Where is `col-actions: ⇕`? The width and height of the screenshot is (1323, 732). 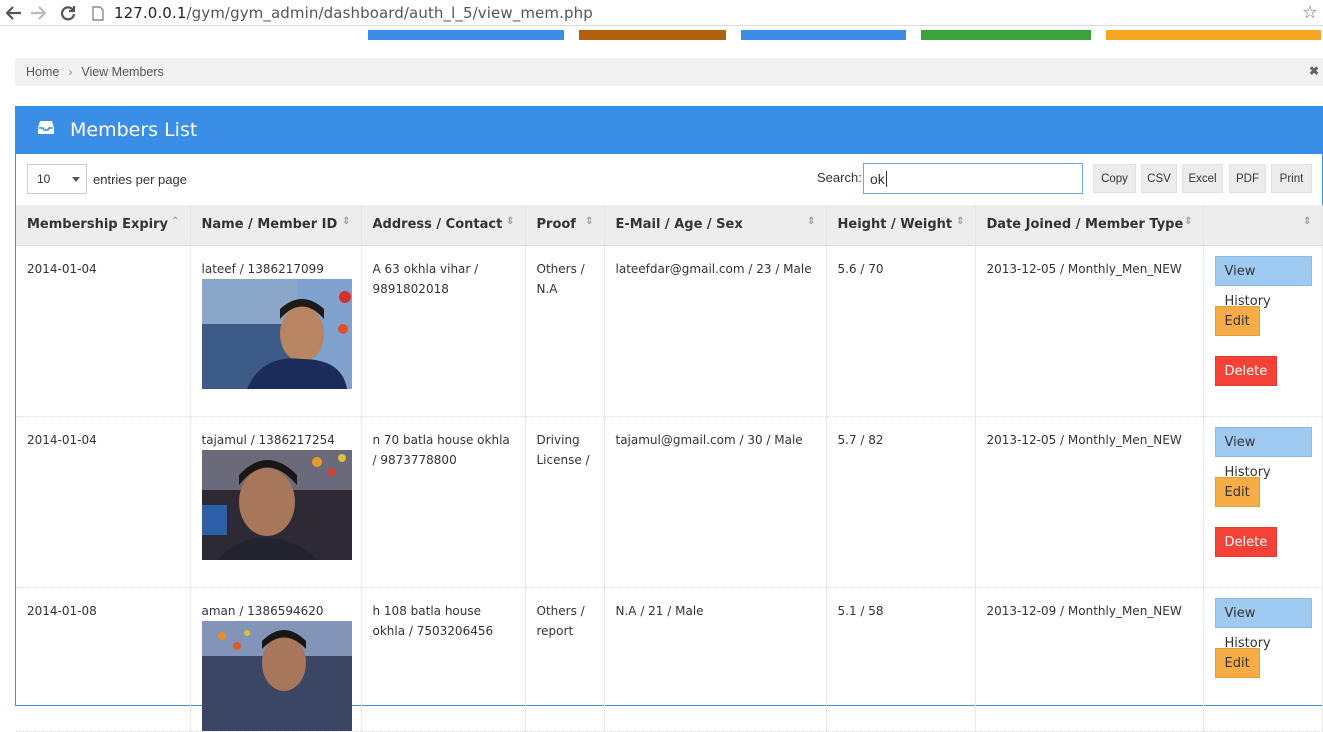
col-actions: ⇕ is located at coordinates (1263, 225).